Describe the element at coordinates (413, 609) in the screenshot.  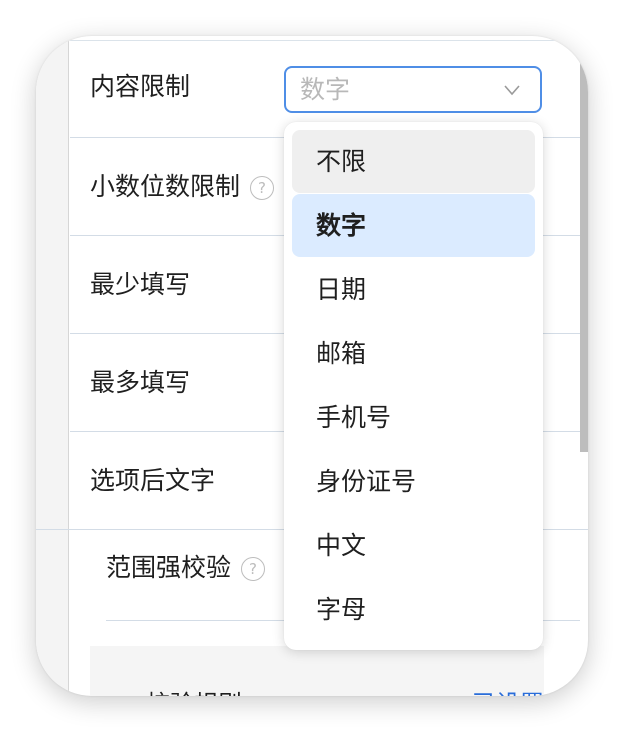
I see `dropdown-option-letters: 字母` at that location.